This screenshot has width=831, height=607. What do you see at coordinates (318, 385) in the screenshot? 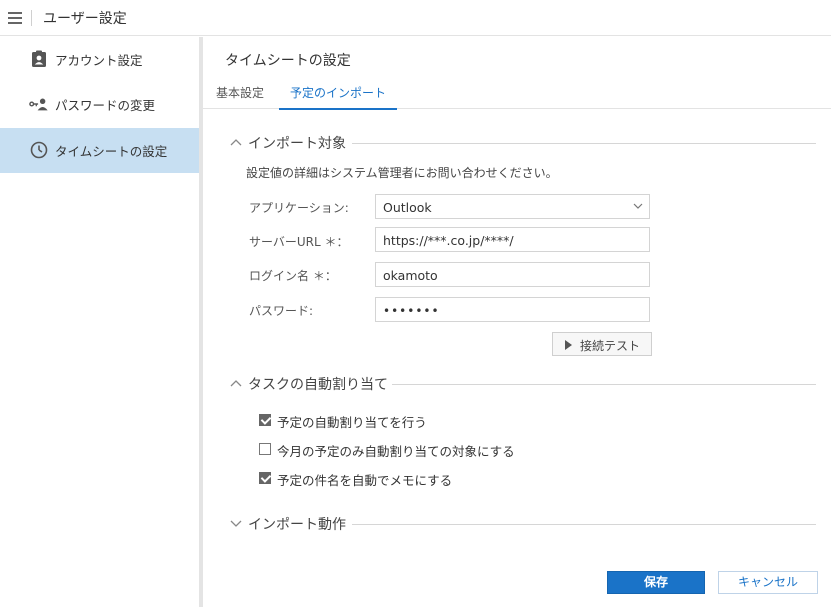
I see `section-title: タスクの自動割り当て` at bounding box center [318, 385].